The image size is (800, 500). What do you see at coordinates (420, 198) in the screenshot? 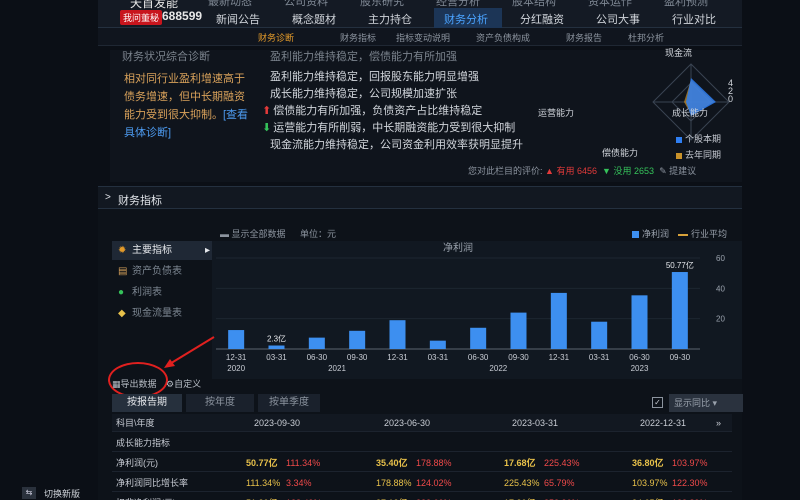
I see `fin-header: > 财务指标` at bounding box center [420, 198].